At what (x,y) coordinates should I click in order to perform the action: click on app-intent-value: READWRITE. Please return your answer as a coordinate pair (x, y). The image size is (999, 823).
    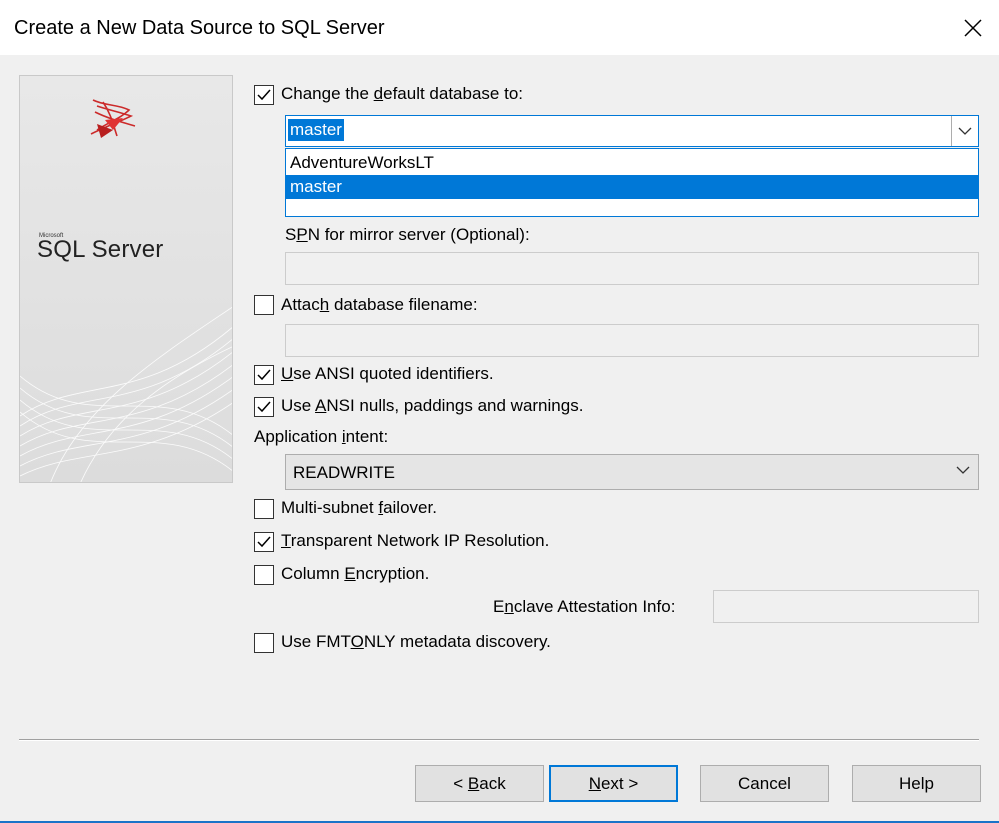
    Looking at the image, I should click on (344, 472).